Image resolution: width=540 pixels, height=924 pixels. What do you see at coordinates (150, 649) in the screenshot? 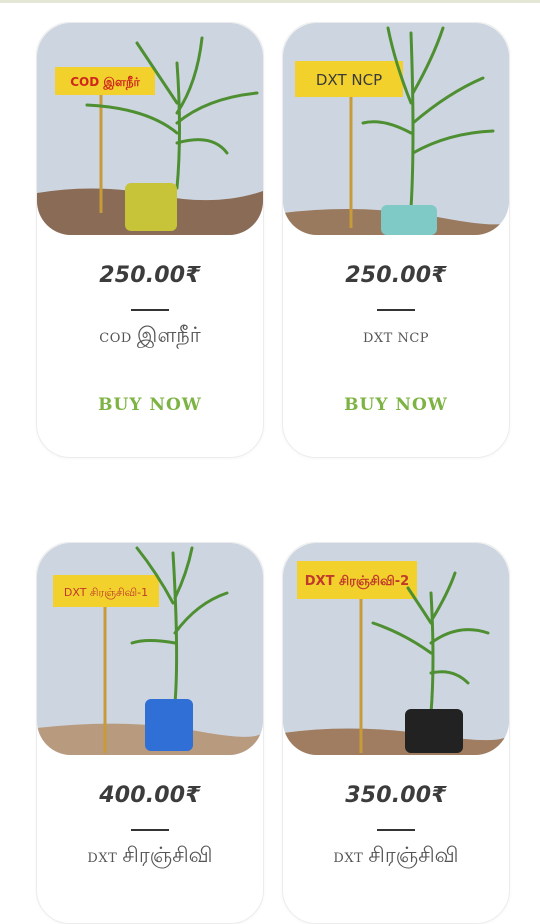
I see `product-image: DXT சிரஞ்சிவி-1` at bounding box center [150, 649].